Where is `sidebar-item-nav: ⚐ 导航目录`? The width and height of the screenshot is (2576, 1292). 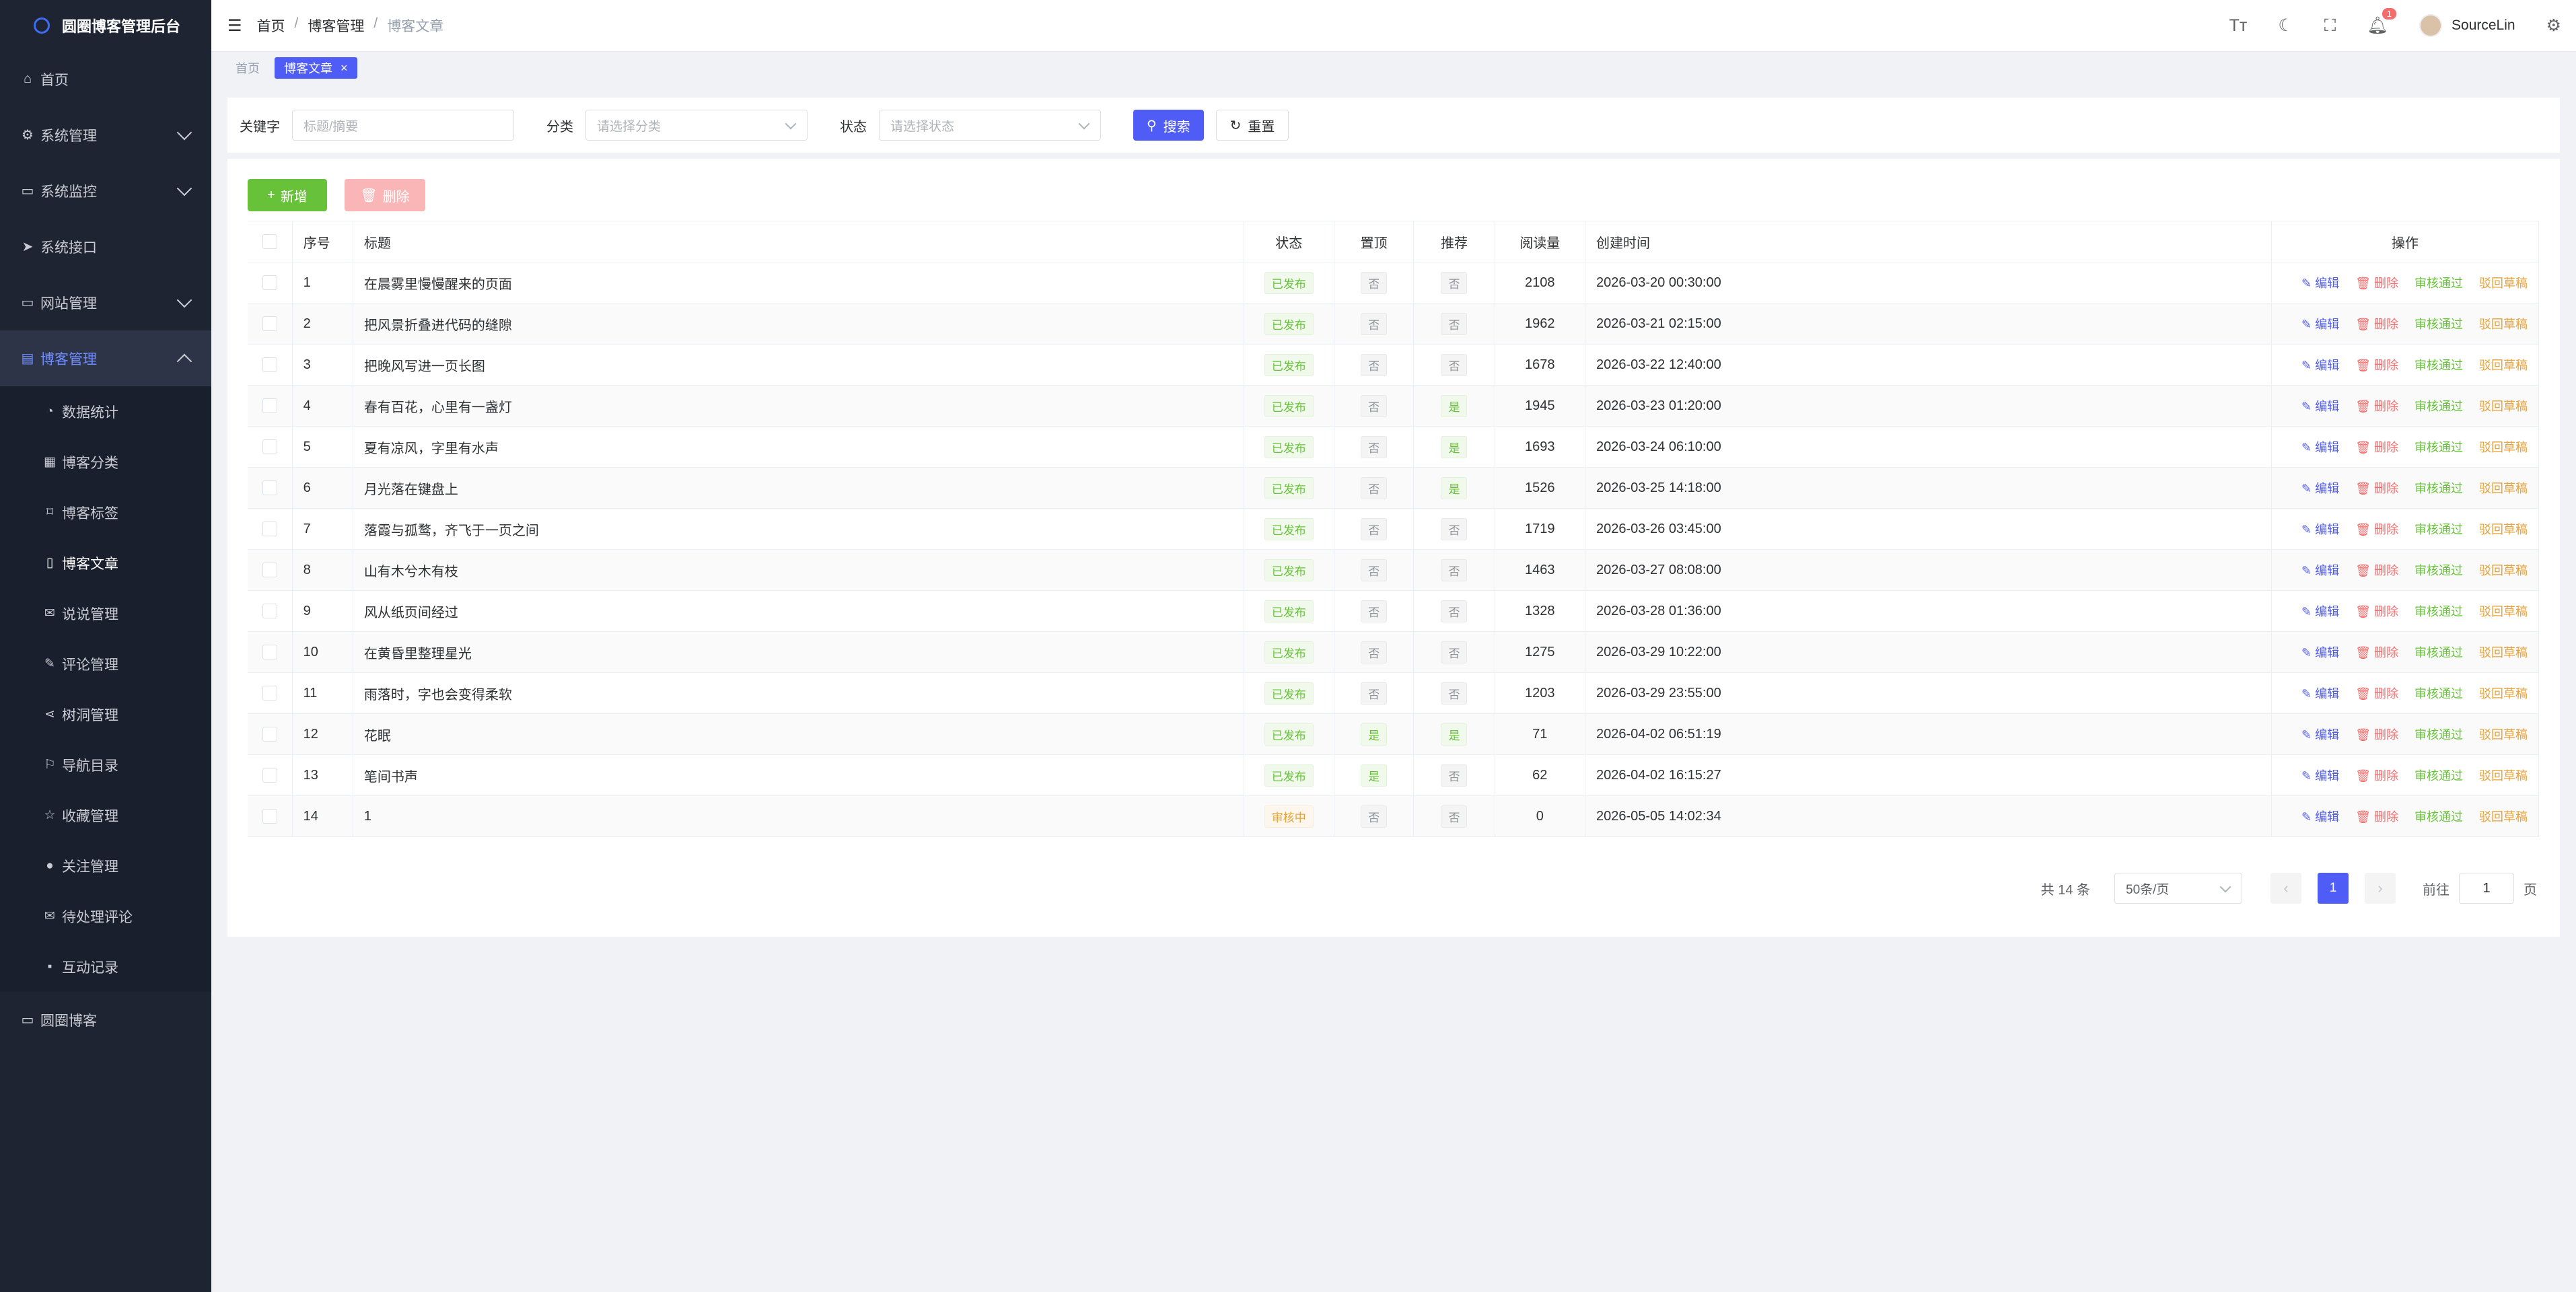
sidebar-item-nav: ⚐ 导航目录 is located at coordinates (105, 765).